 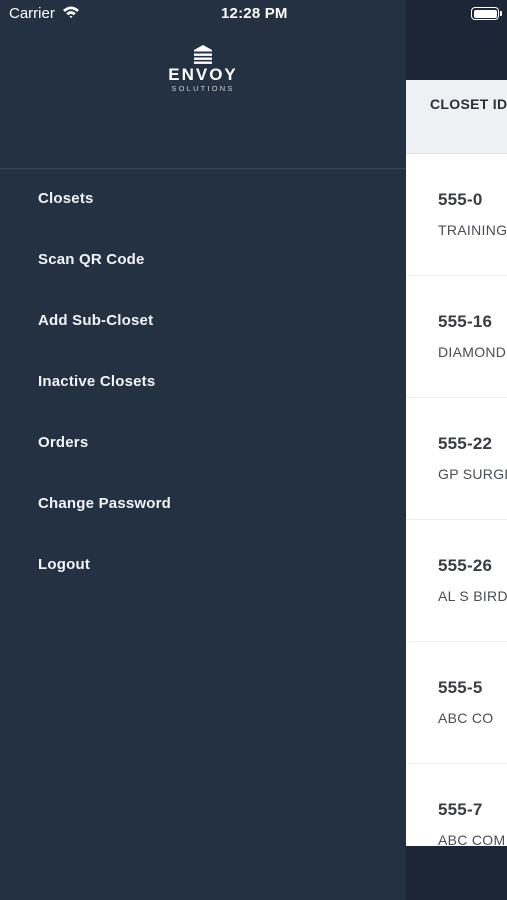 I want to click on status-bar: Carrier 12:28 PM, so click(x=253, y=14).